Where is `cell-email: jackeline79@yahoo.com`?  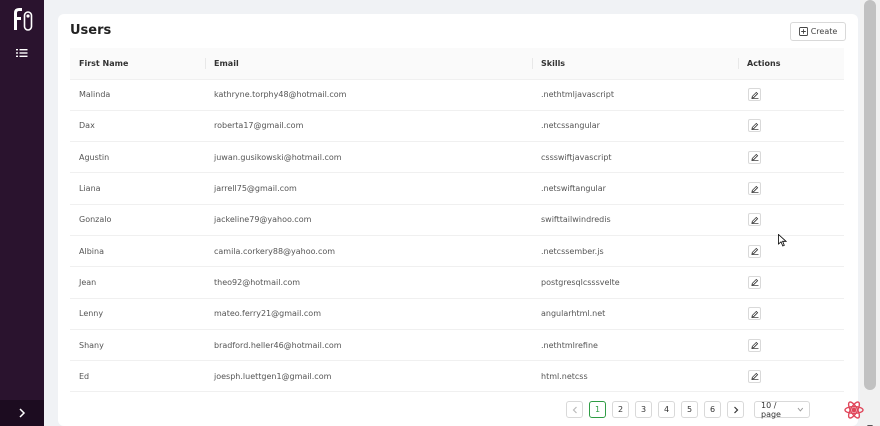
cell-email: jackeline79@yahoo.com is located at coordinates (368, 220).